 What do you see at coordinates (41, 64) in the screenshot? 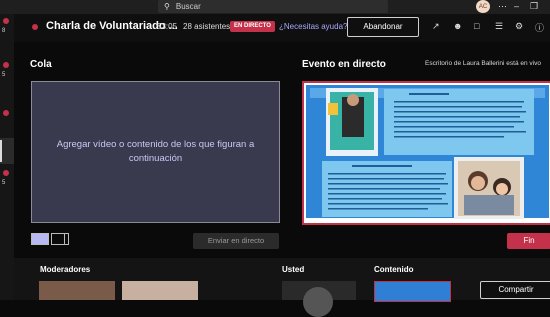
I see `queue-heading: Cola` at bounding box center [41, 64].